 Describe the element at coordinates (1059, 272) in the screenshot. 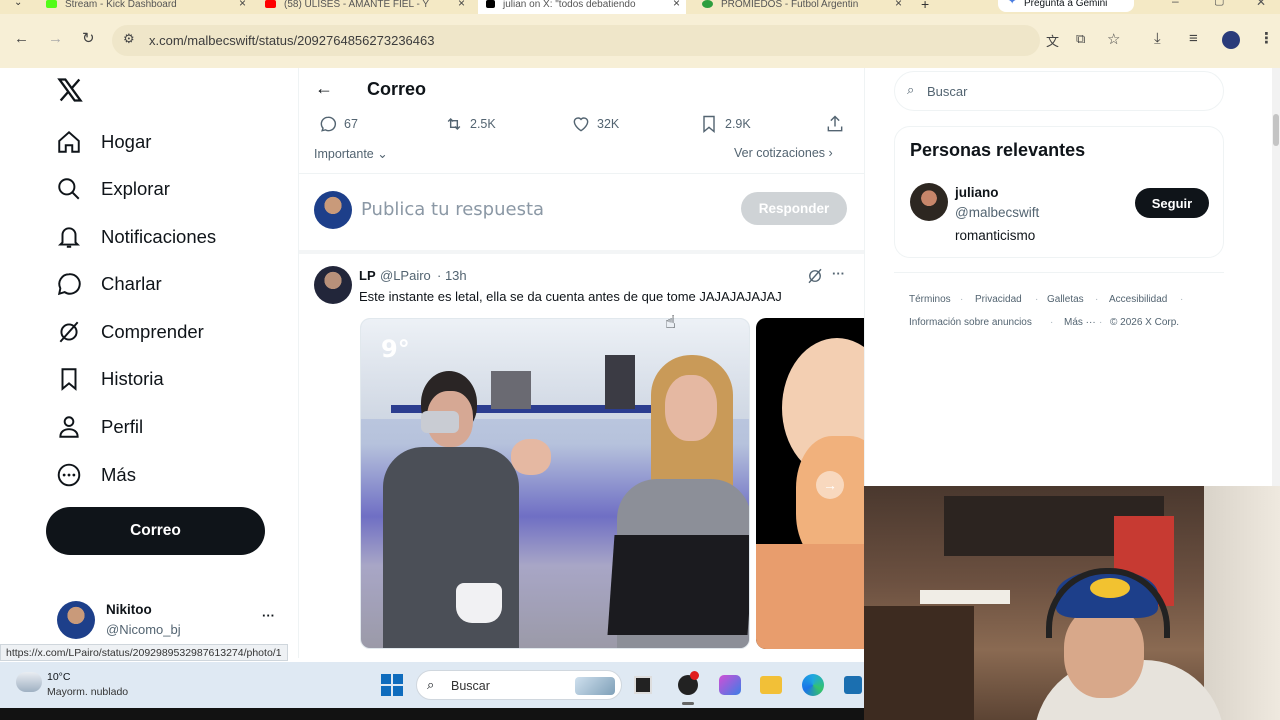

I see `divider` at that location.